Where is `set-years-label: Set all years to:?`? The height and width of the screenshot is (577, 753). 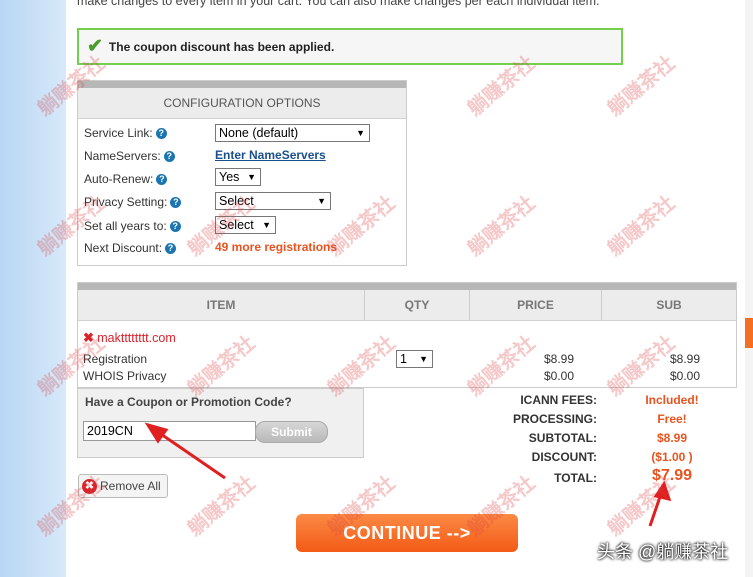
set-years-label: Set all years to:? is located at coordinates (132, 226).